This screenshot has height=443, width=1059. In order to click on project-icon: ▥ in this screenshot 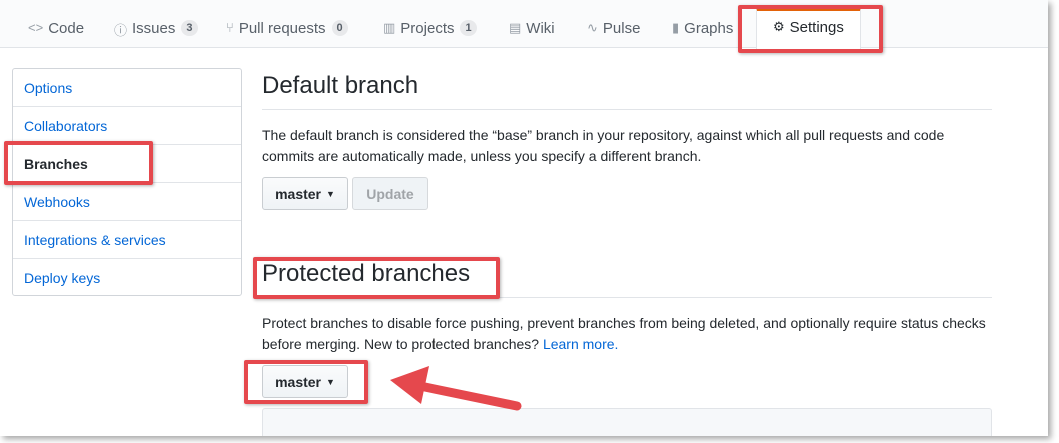, I will do `click(389, 27)`.